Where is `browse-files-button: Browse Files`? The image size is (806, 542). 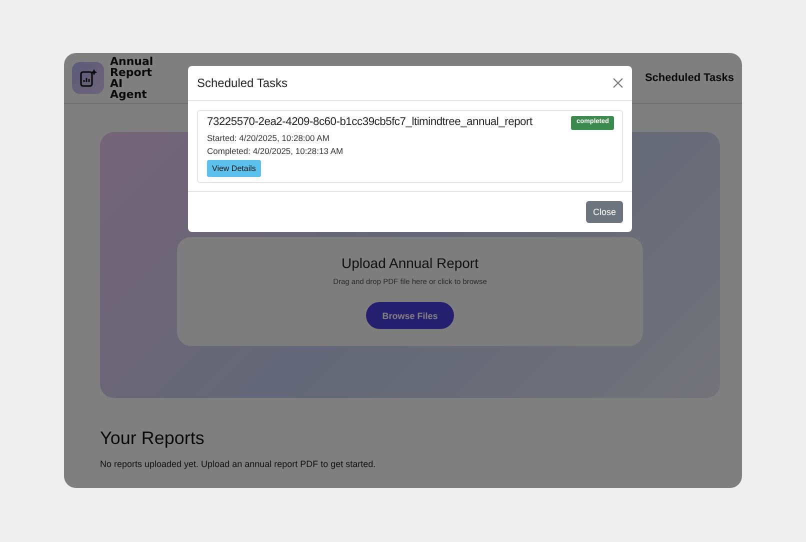 browse-files-button: Browse Files is located at coordinates (410, 315).